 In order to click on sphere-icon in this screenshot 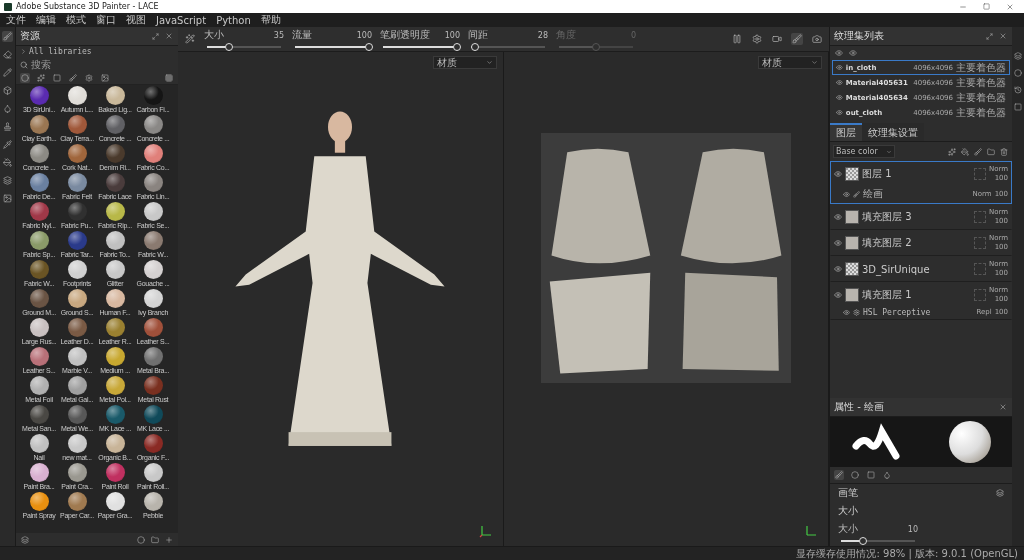, I will do `click(1018, 73)`.